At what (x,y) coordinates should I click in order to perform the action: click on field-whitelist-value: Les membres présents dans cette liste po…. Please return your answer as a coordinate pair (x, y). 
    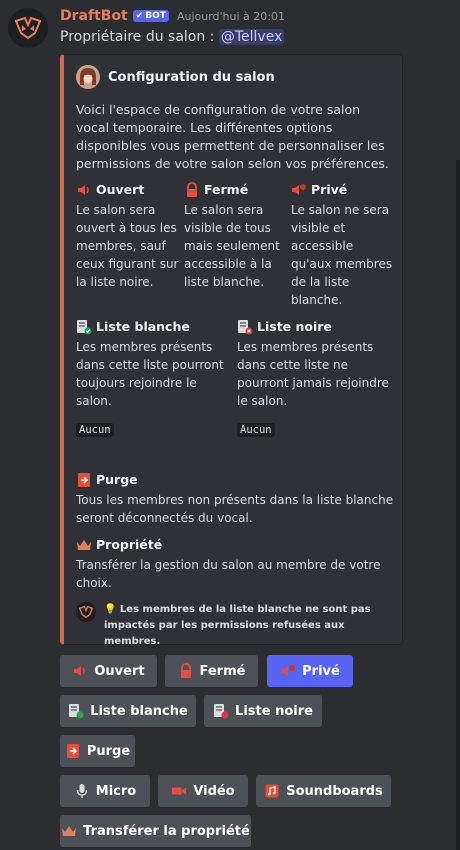
    Looking at the image, I should click on (150, 374).